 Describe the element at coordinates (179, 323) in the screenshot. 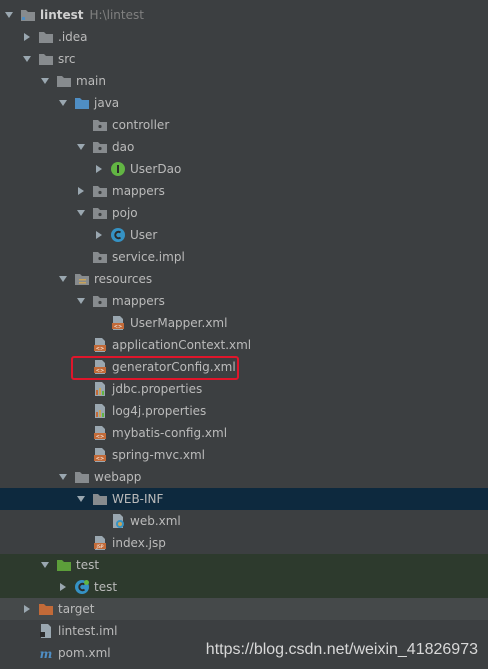

I see `tree-label: UserMapper.xml` at that location.